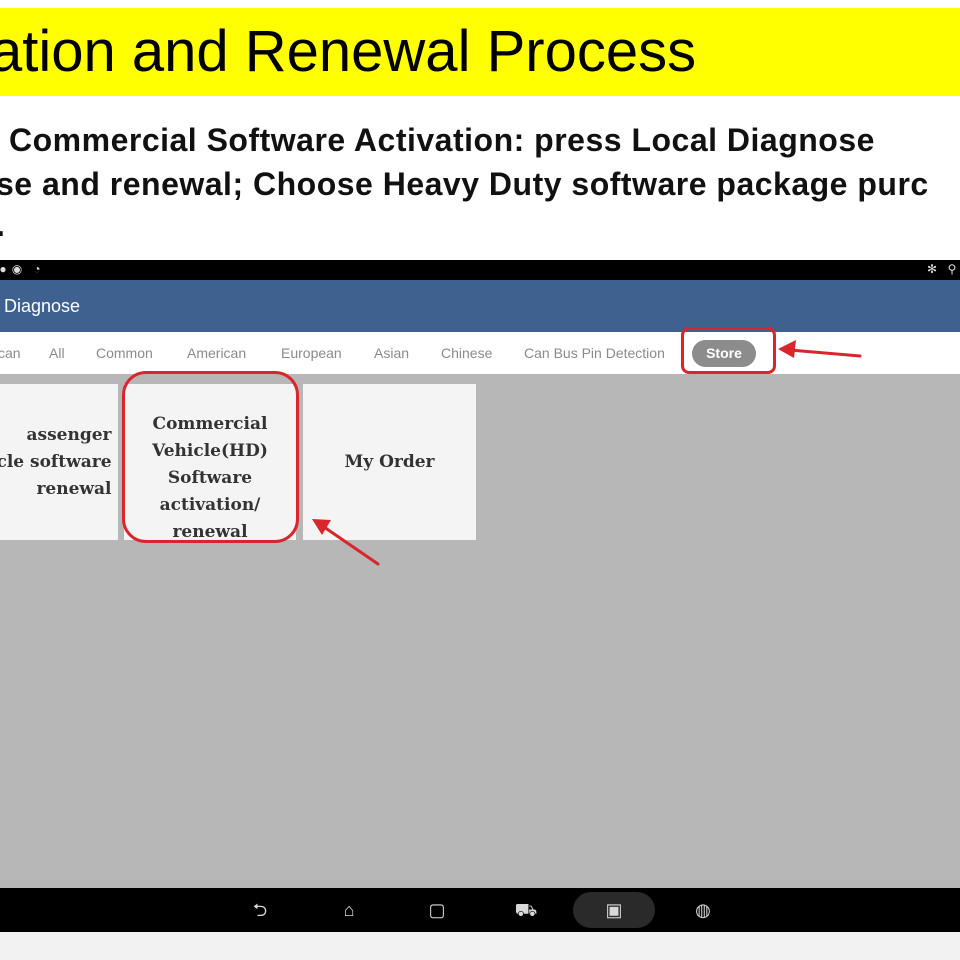 This screenshot has width=960, height=960. I want to click on arrow-to-store, so click(820, 349).